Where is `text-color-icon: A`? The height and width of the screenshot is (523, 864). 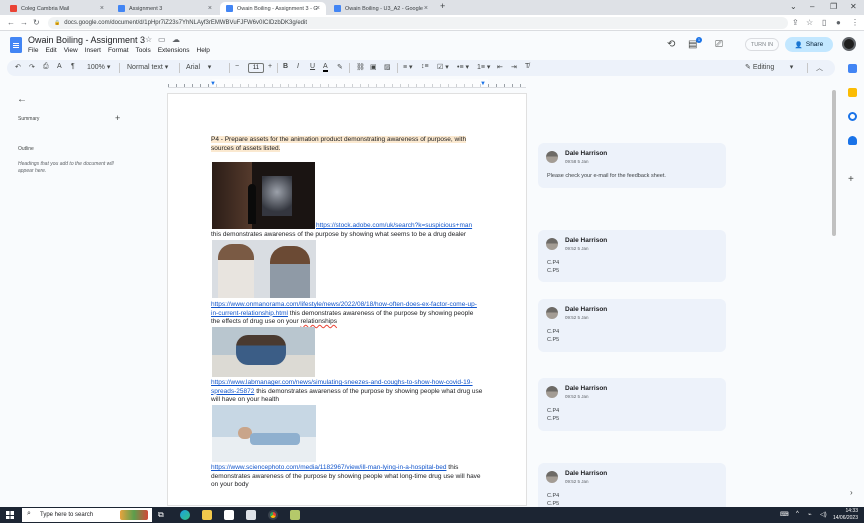 text-color-icon: A is located at coordinates (325, 67).